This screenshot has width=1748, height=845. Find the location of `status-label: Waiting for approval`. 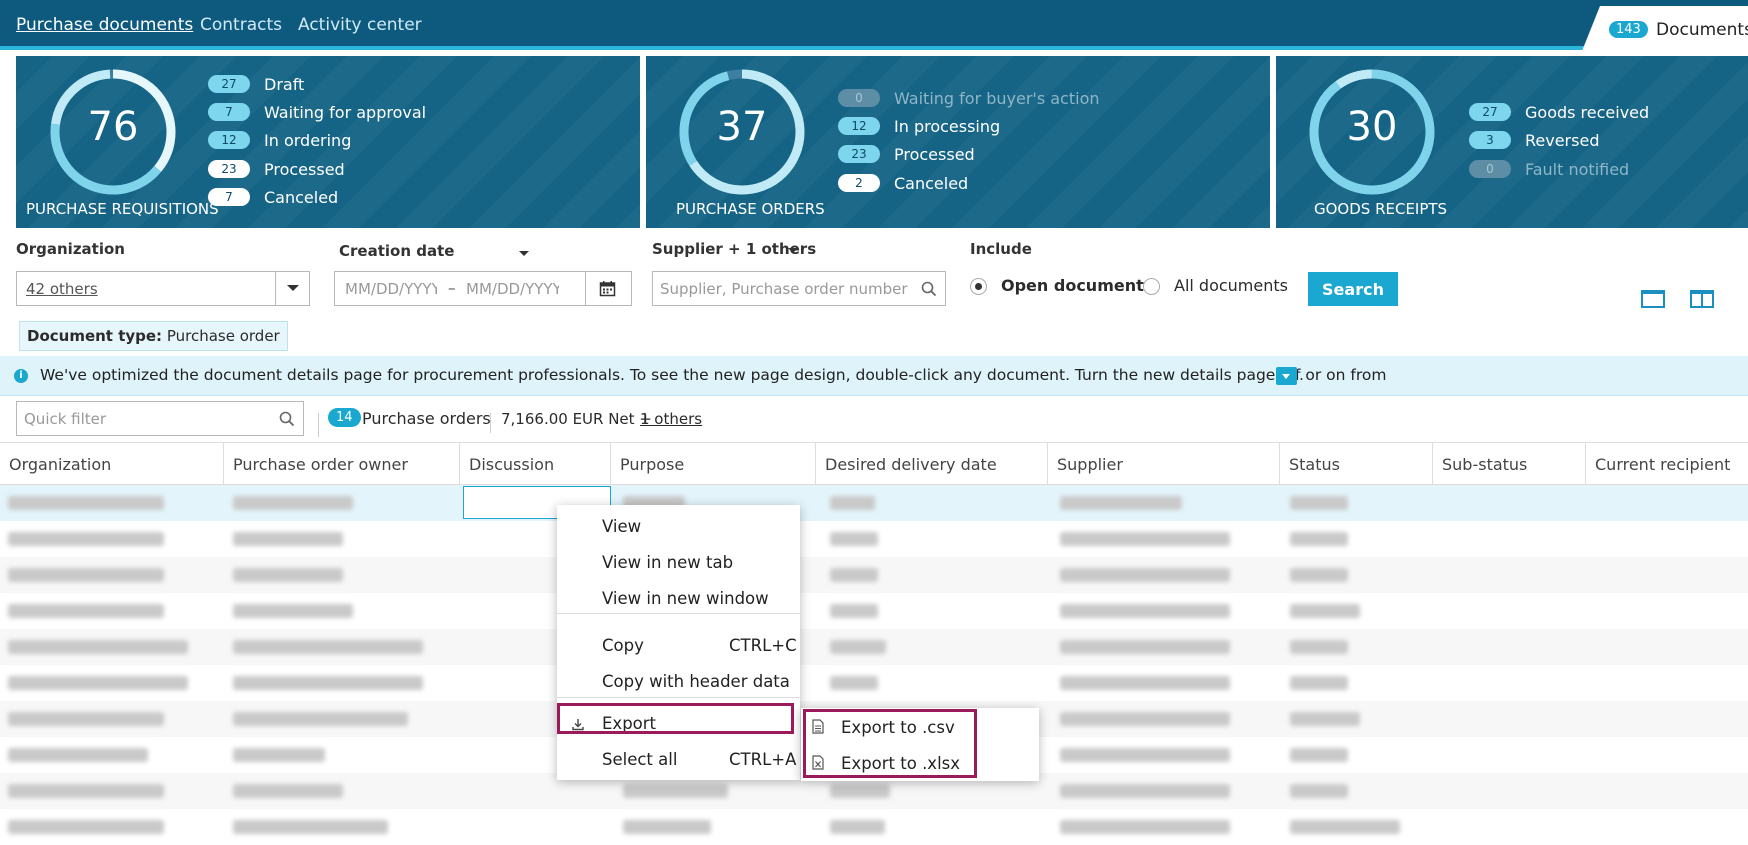

status-label: Waiting for approval is located at coordinates (345, 112).